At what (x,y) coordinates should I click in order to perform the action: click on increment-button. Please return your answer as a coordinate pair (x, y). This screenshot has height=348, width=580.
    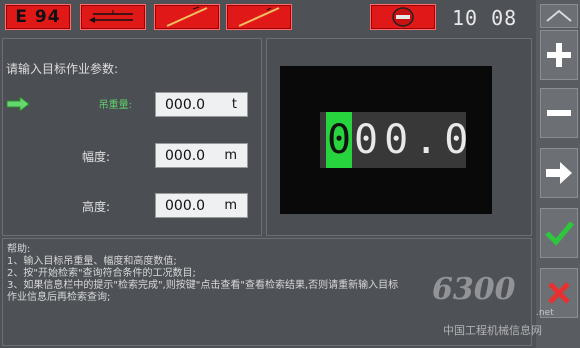
    Looking at the image, I should click on (559, 55).